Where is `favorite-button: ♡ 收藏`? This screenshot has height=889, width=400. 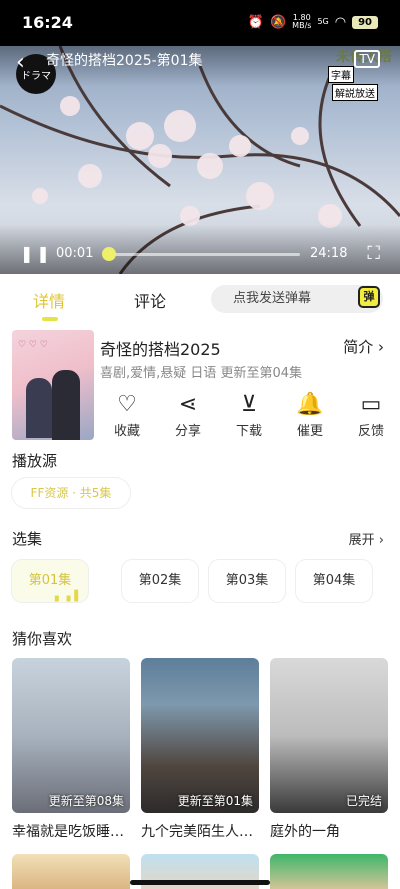
favorite-button: ♡ 收藏 is located at coordinates (127, 414).